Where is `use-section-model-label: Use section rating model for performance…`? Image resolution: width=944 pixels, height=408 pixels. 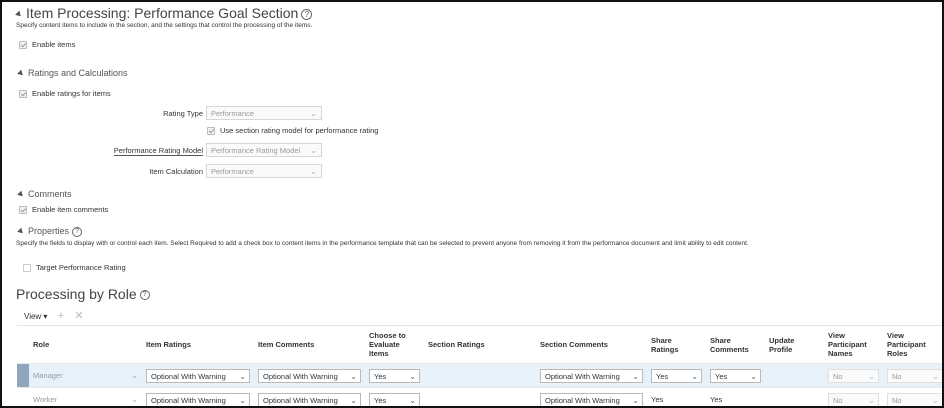
use-section-model-label: Use section rating model for performance… is located at coordinates (299, 130).